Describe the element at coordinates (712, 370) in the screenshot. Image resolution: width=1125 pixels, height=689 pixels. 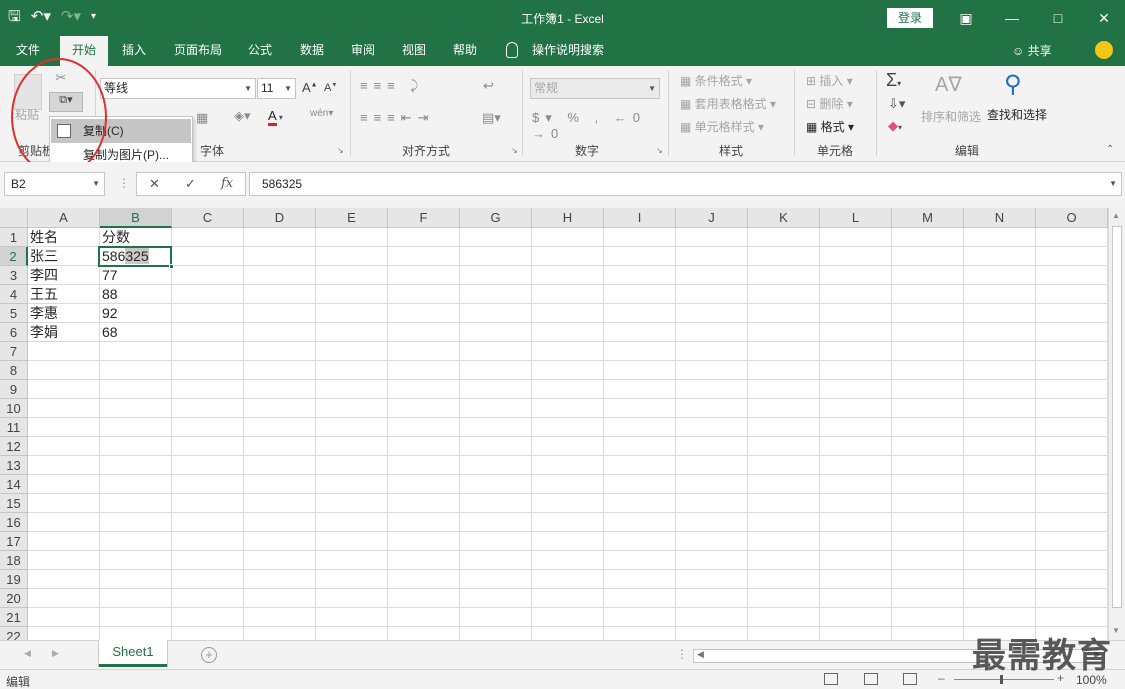
I see `cell-j8` at that location.